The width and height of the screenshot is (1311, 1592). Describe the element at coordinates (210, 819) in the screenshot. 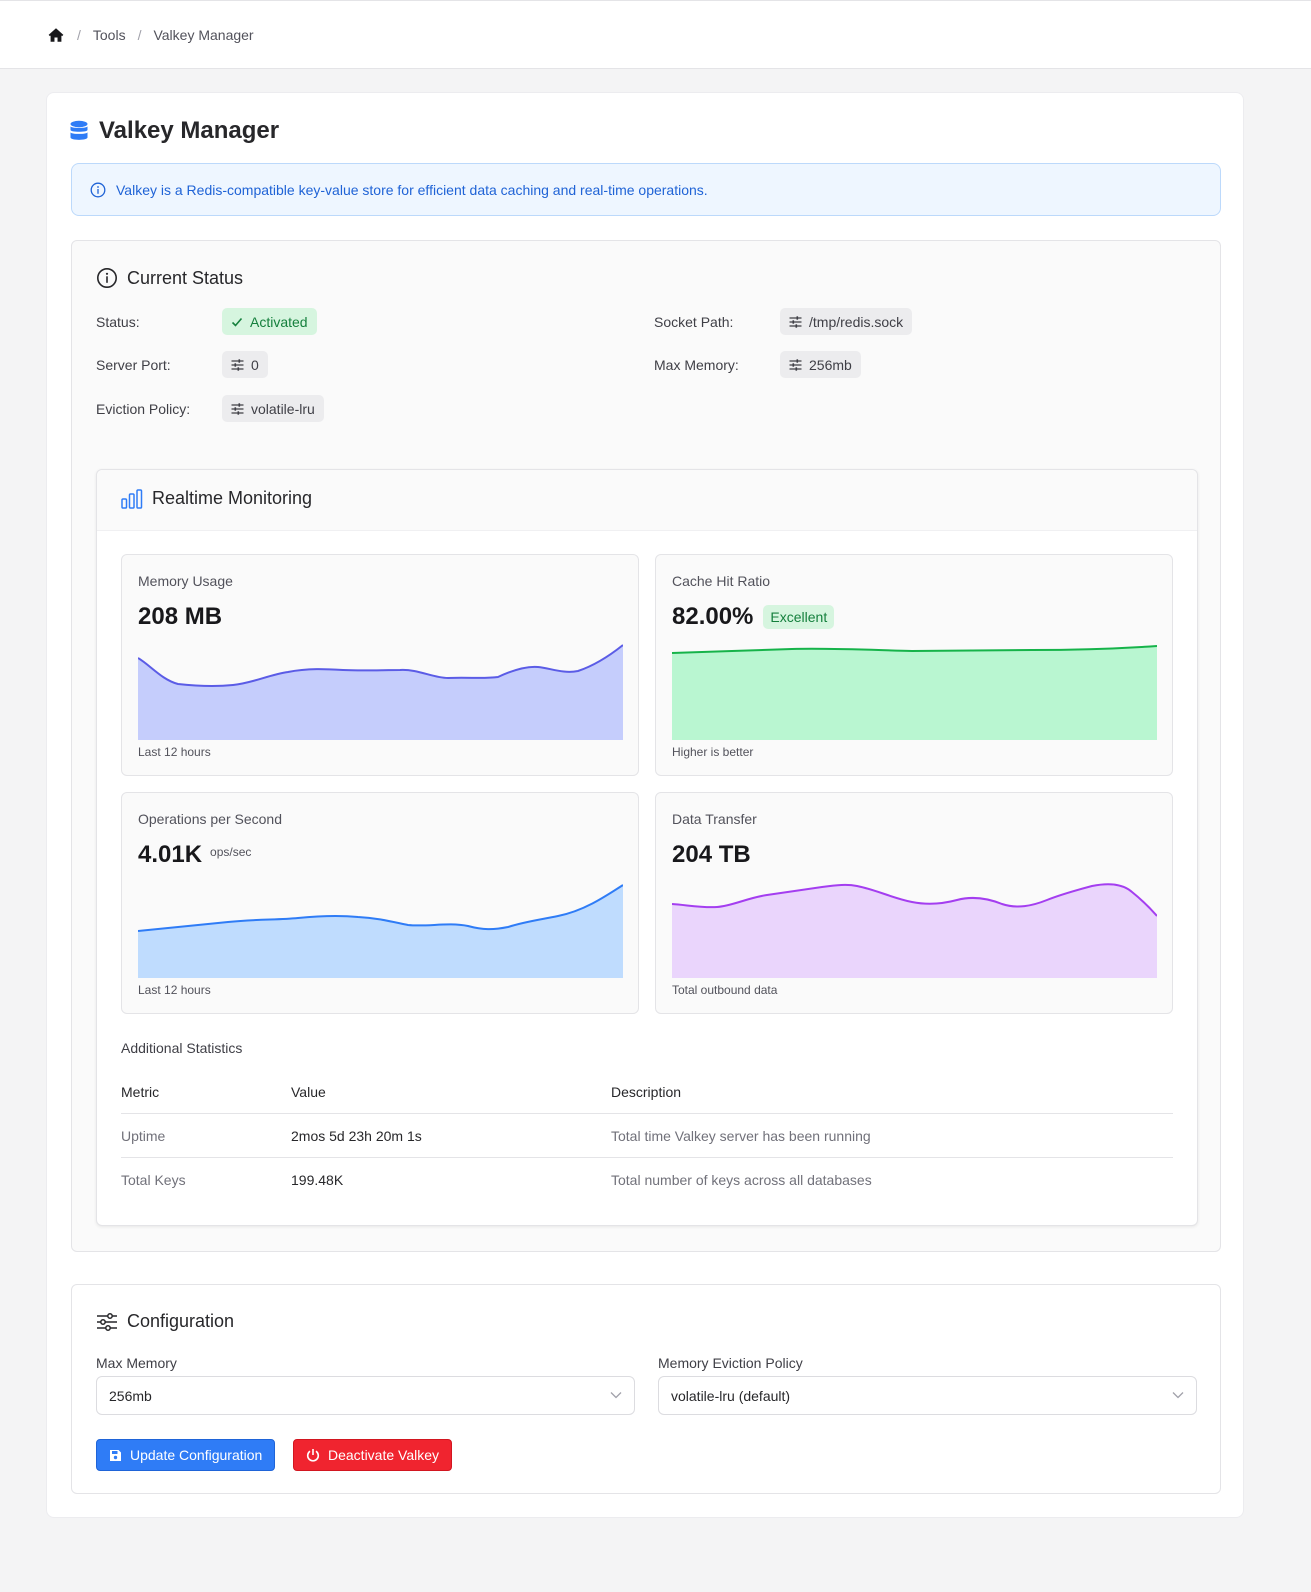

I see `operations-per-second-title: Operations per Second` at that location.